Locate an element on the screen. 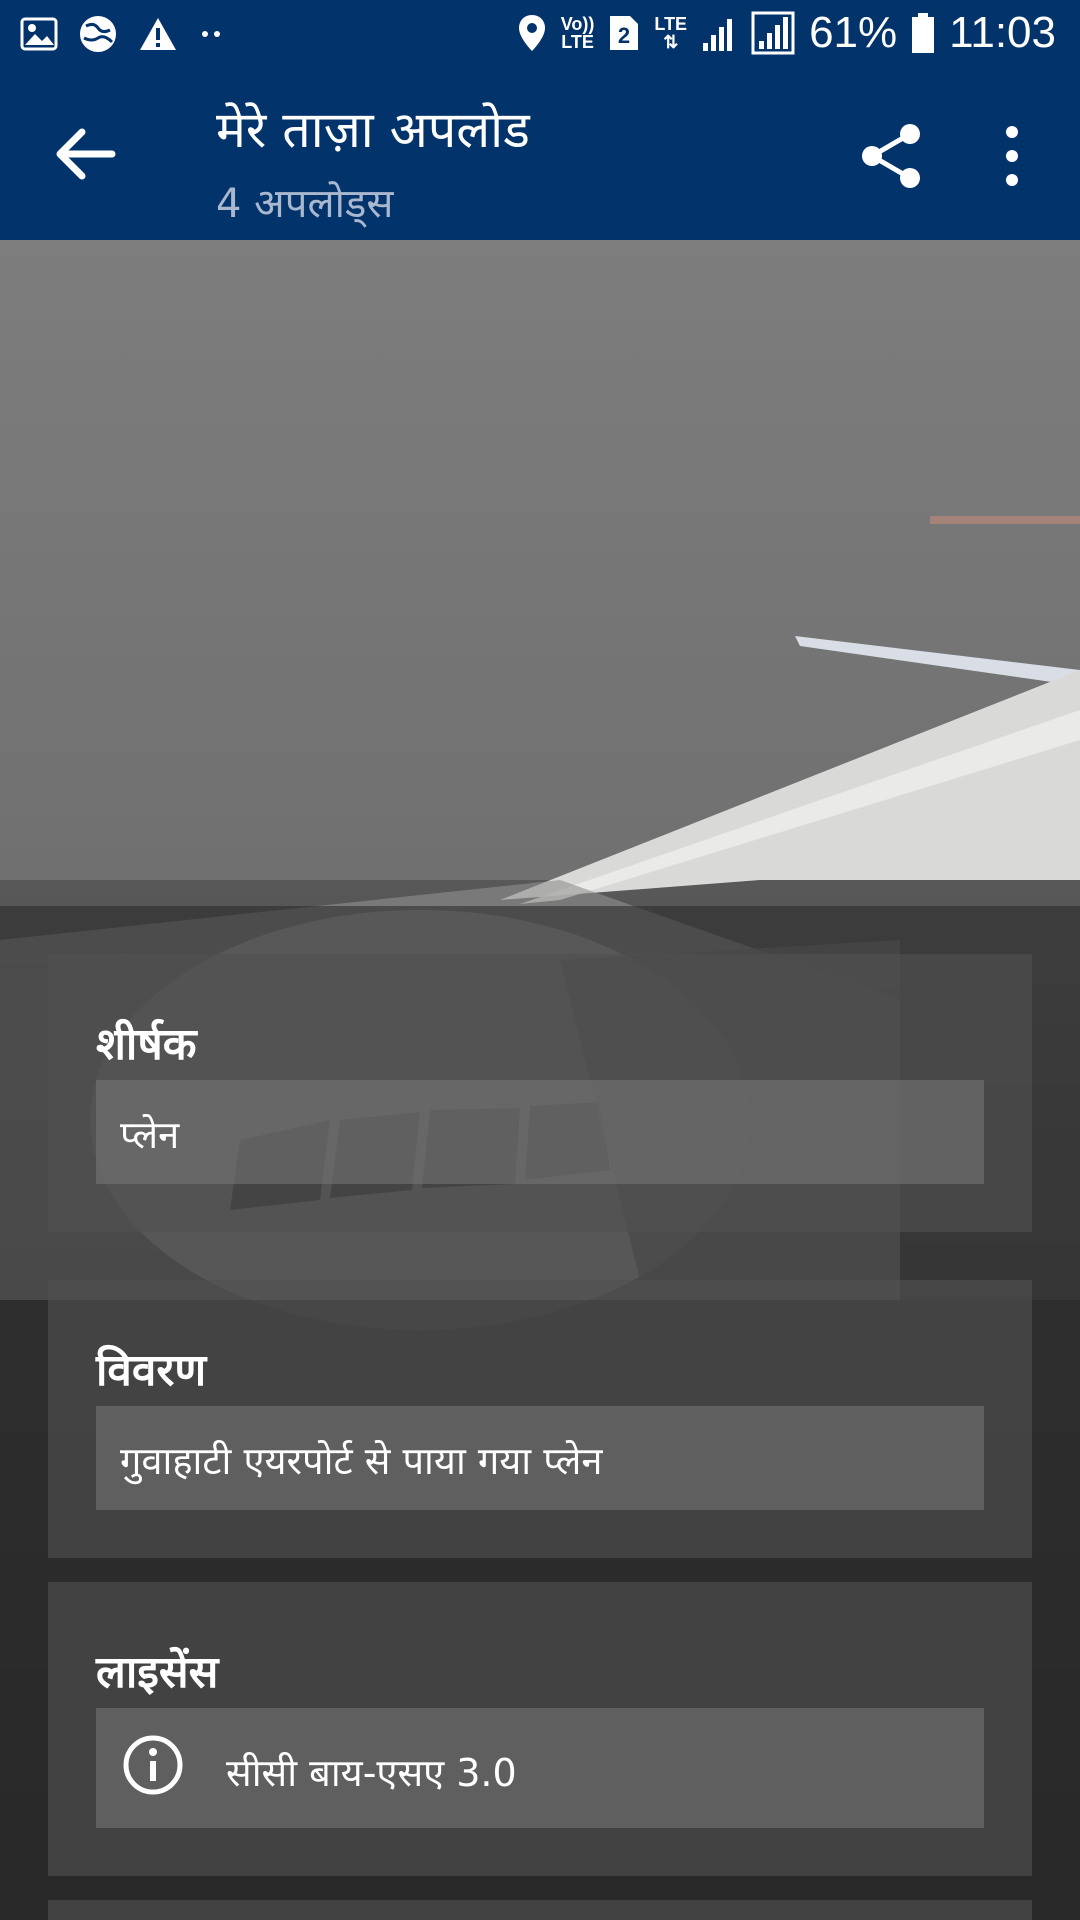  license-field: सीसी बाय-एसए 3.0 is located at coordinates (540, 1768).